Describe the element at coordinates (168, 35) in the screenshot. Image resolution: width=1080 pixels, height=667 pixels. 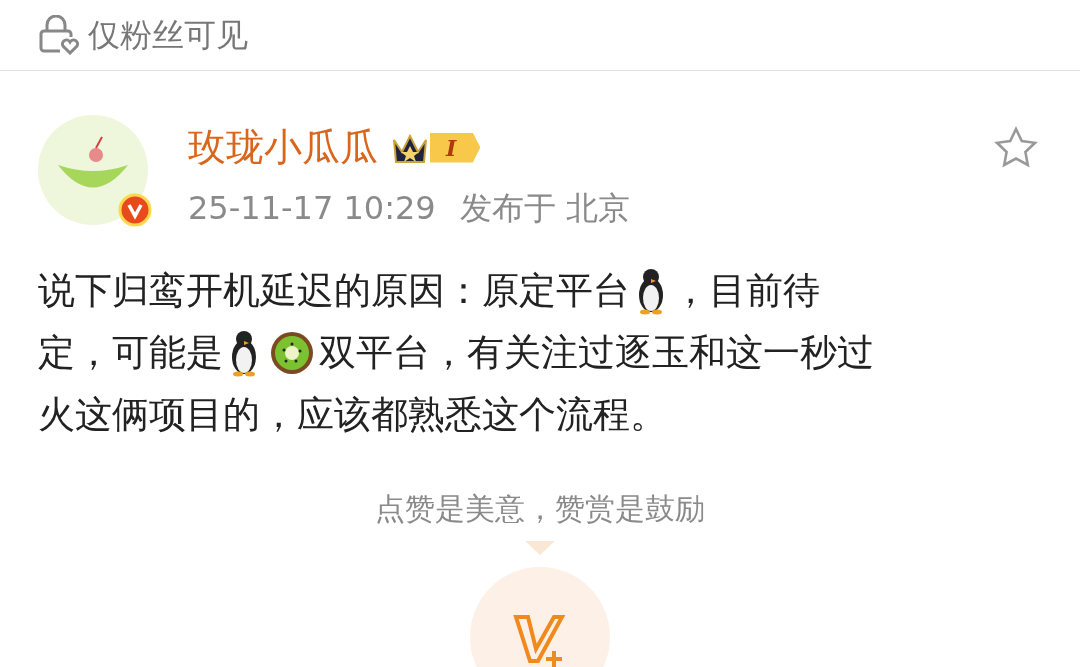
I see `visibility-label: 仅粉丝可见` at that location.